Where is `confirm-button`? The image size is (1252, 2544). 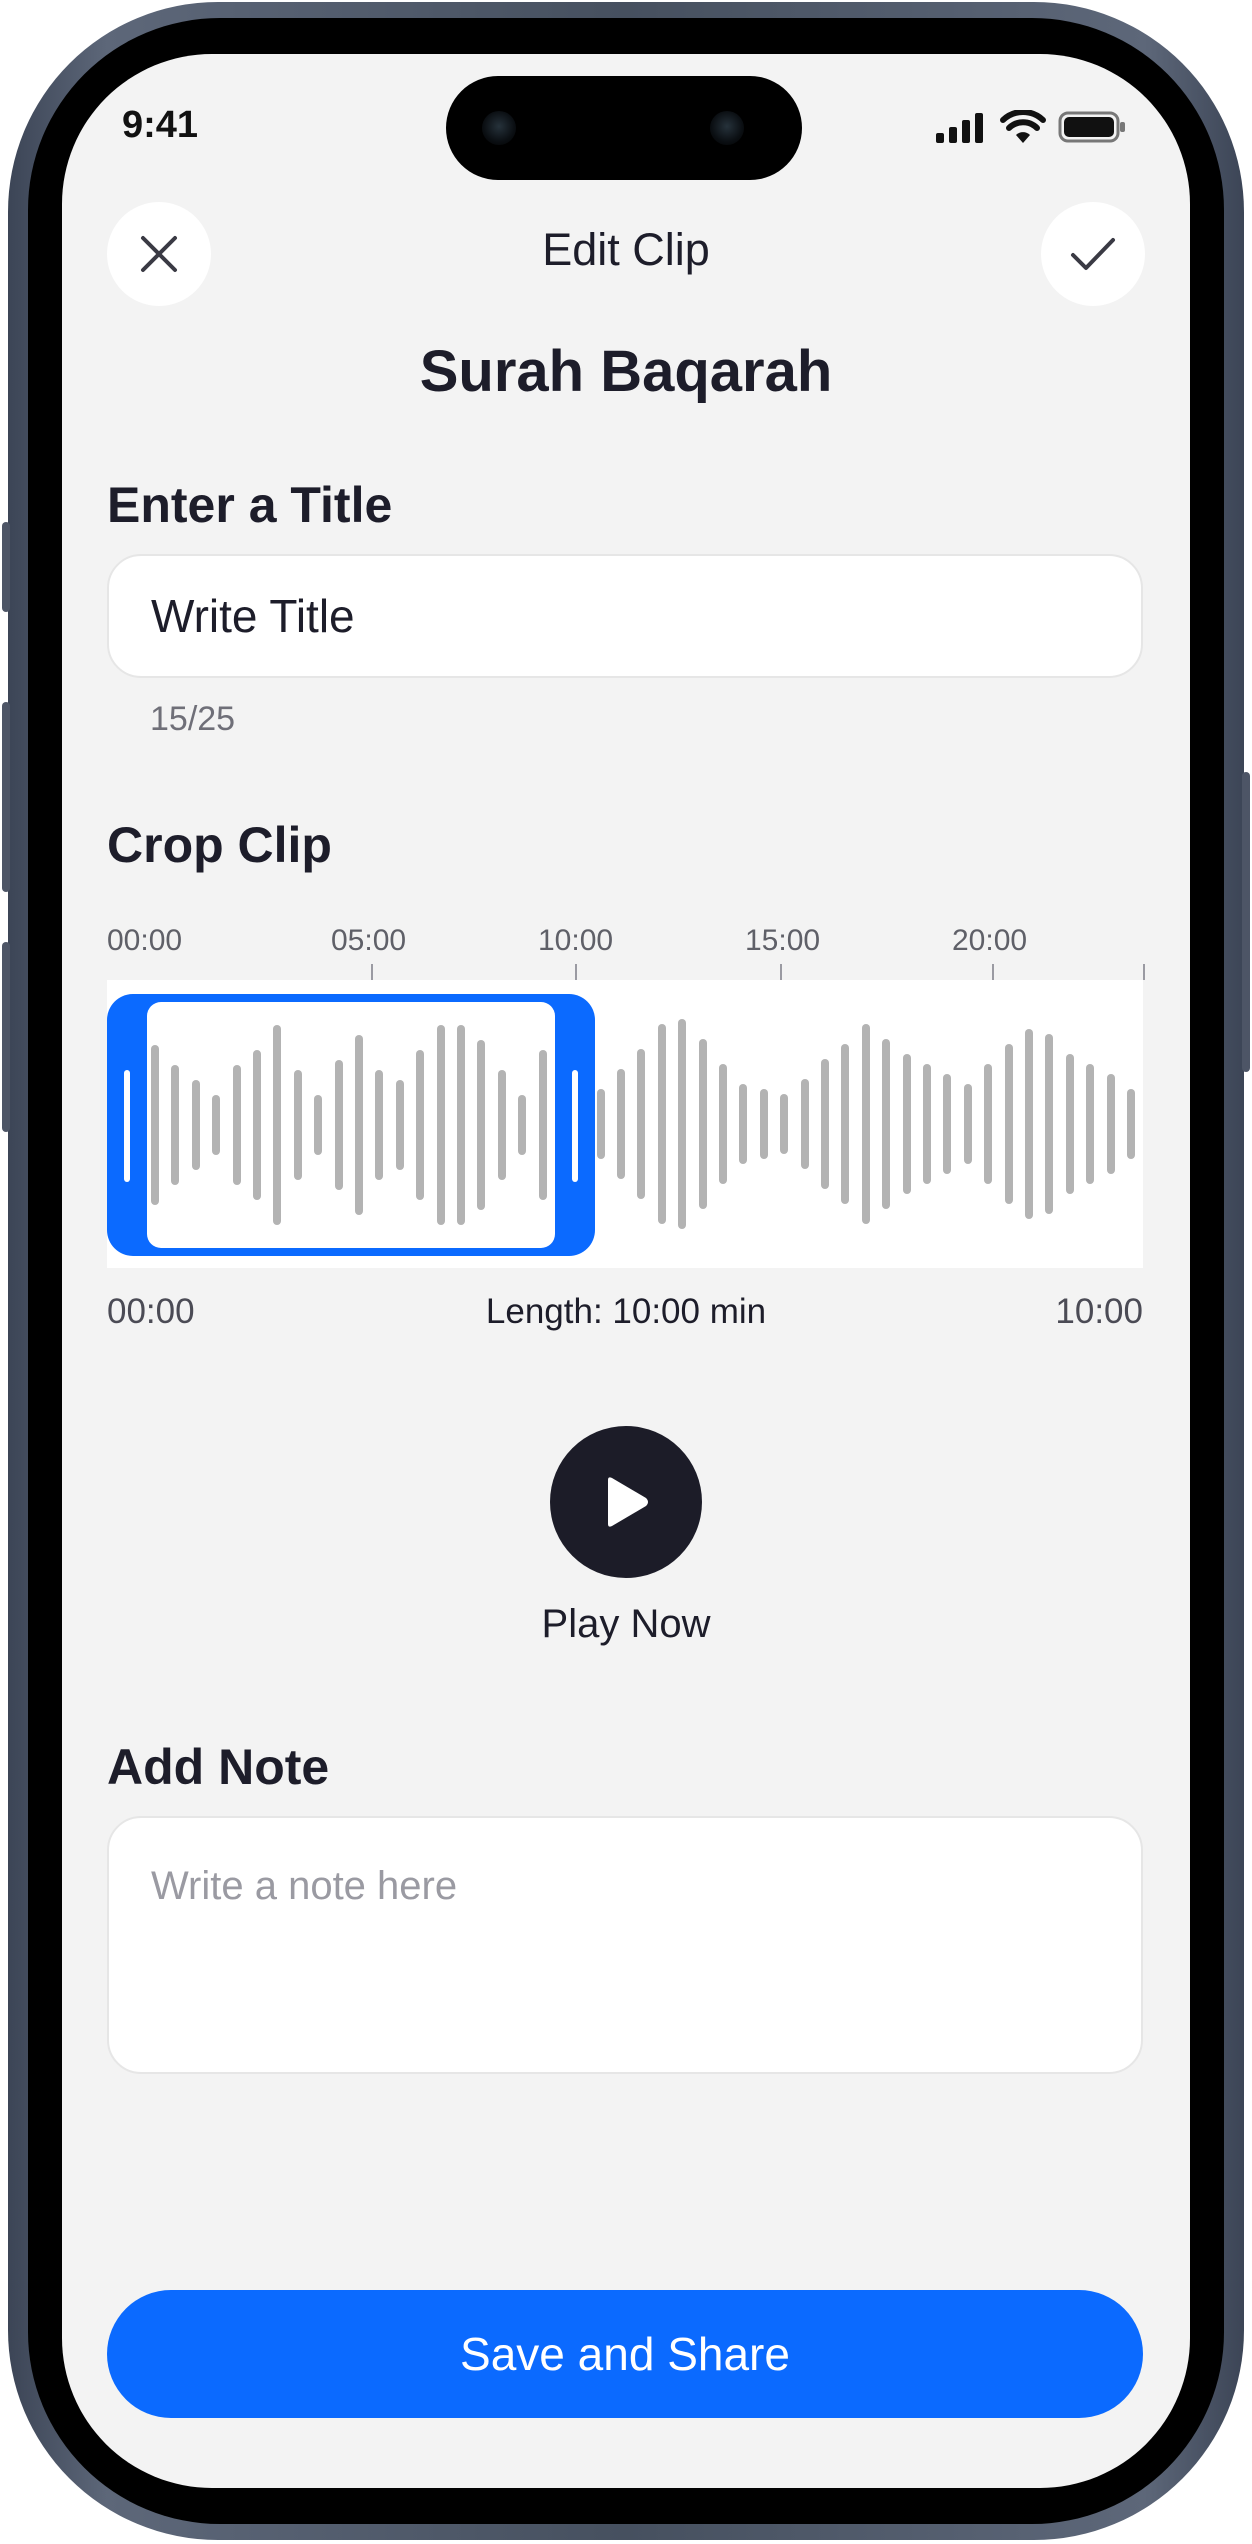
confirm-button is located at coordinates (1093, 254).